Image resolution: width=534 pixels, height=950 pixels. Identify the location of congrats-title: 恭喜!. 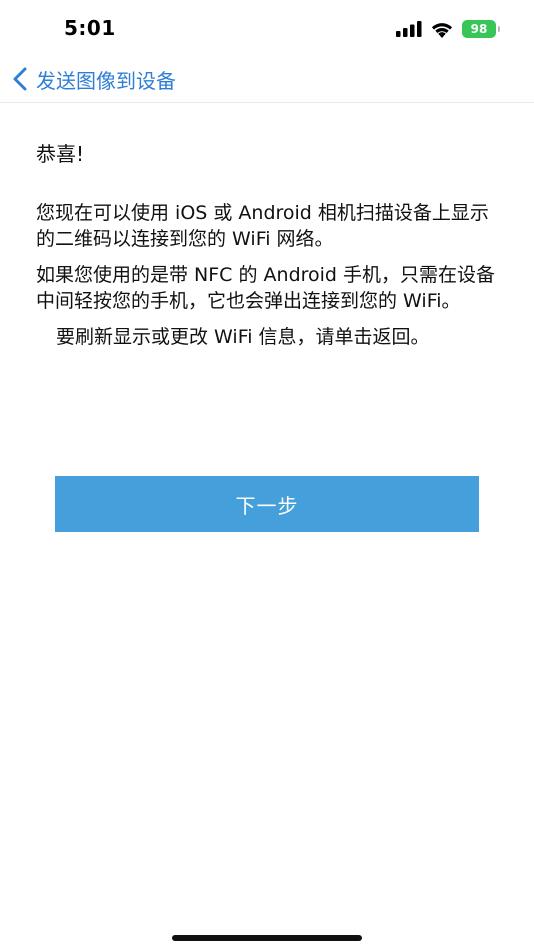
(60, 154).